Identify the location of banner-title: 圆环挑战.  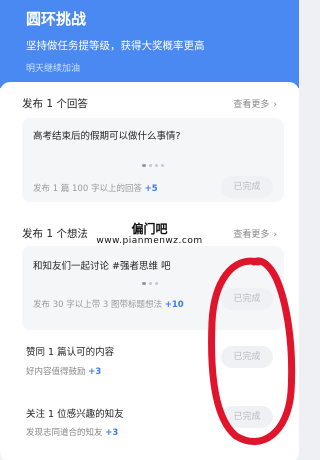
(56, 19).